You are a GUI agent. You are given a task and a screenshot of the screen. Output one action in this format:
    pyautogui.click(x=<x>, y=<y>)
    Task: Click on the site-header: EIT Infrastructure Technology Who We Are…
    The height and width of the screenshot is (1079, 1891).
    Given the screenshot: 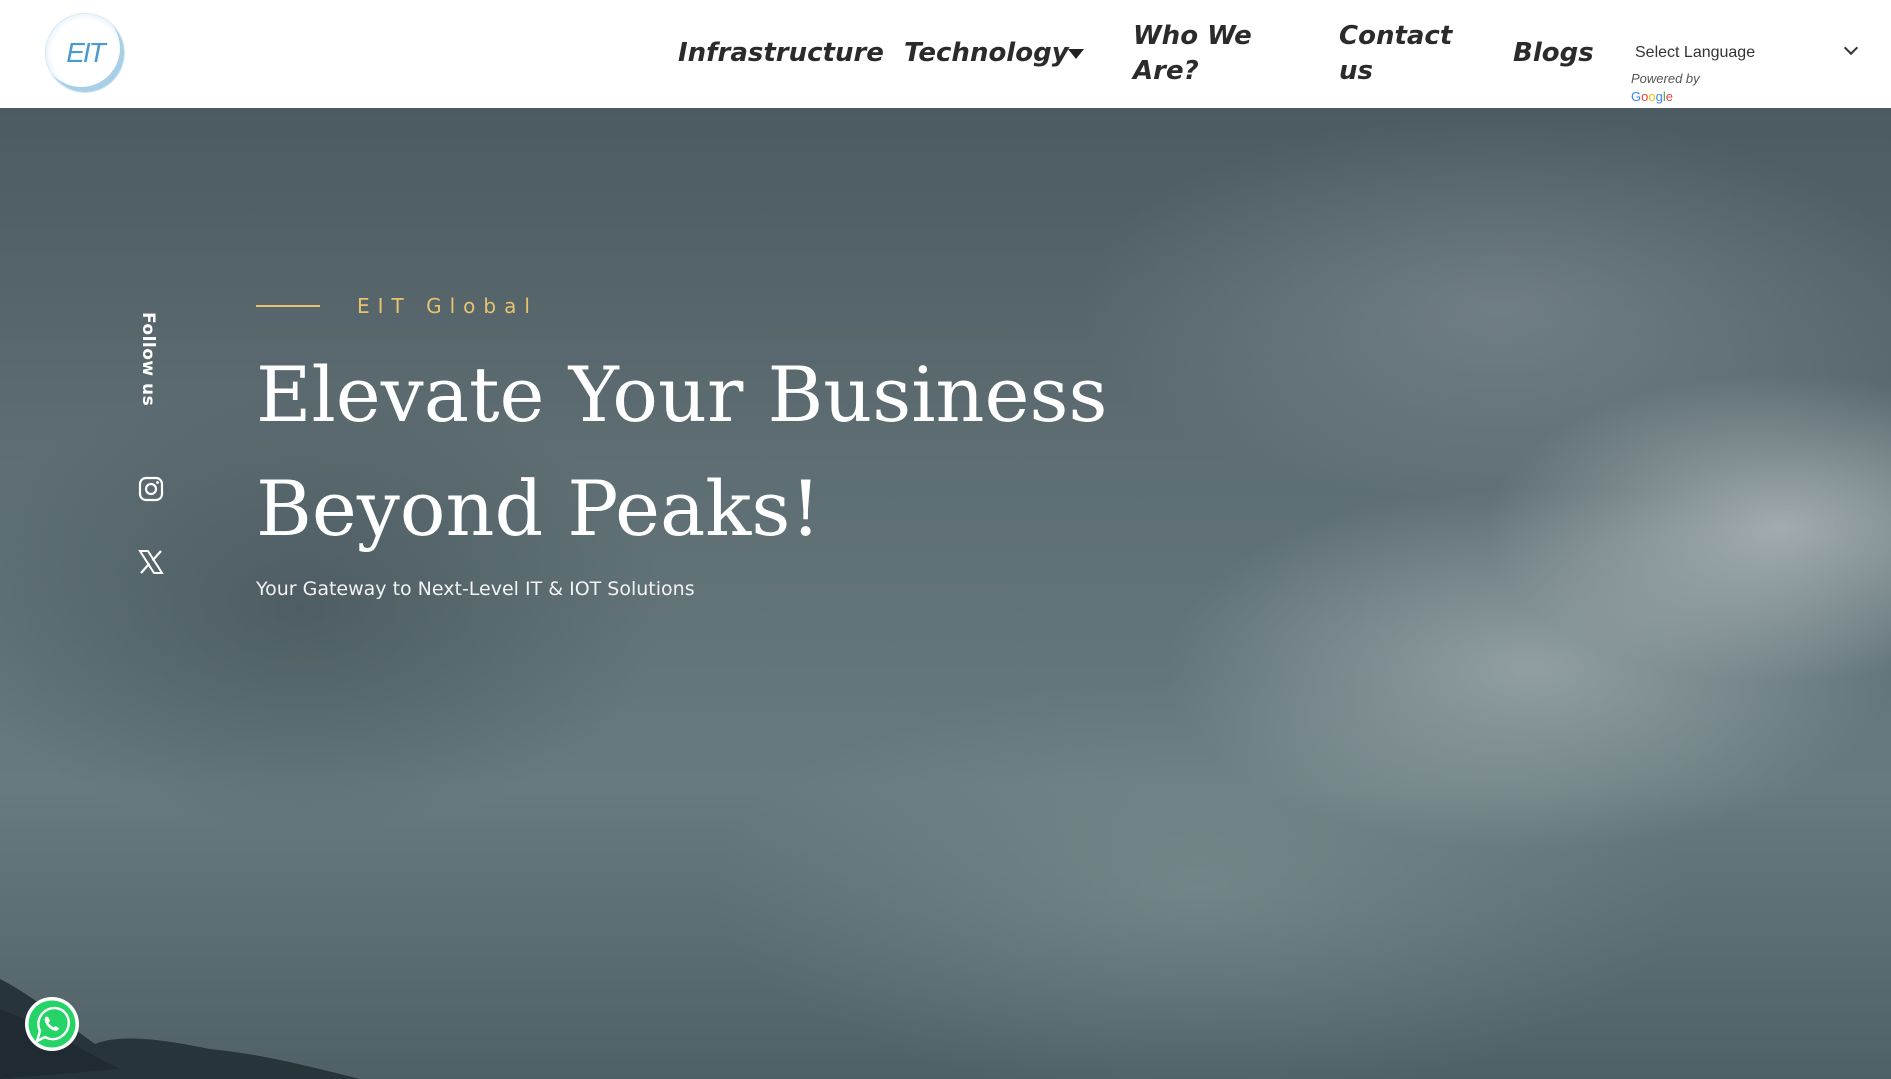 What is the action you would take?
    pyautogui.click(x=945, y=54)
    